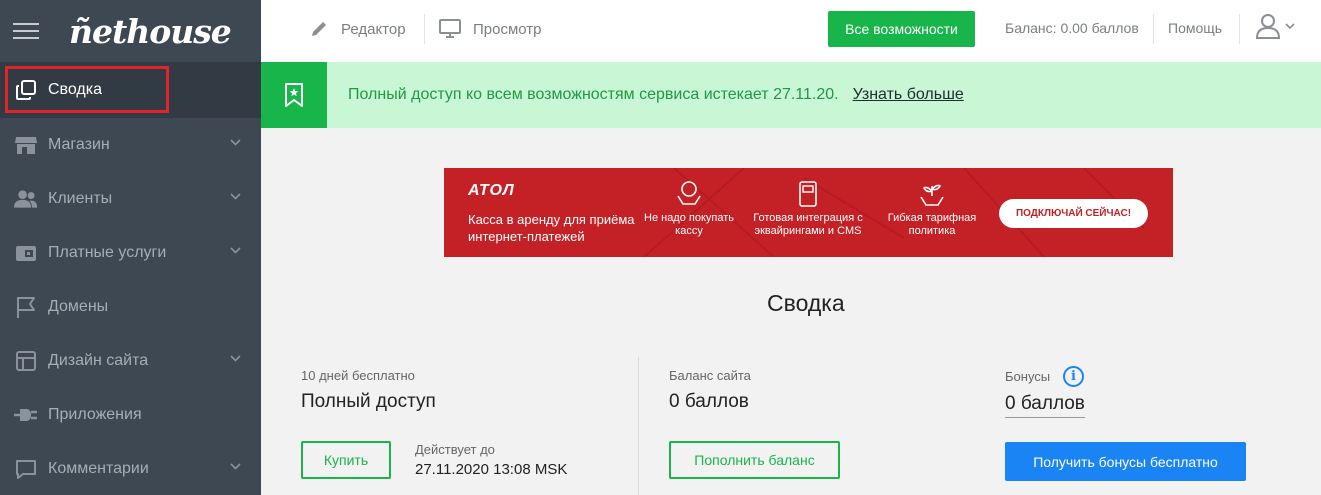 The width and height of the screenshot is (1321, 495). Describe the element at coordinates (130, 145) in the screenshot. I see `sidebar-item-store: Магазин` at that location.